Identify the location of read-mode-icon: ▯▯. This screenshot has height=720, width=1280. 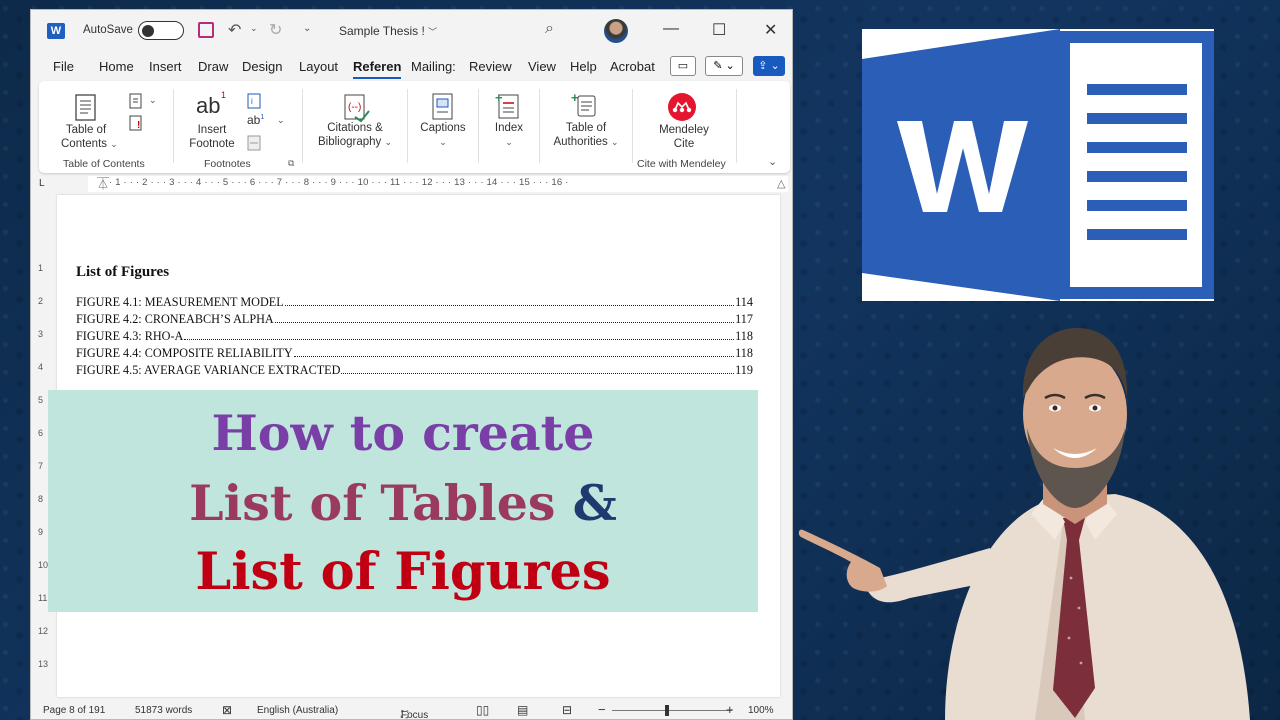
(482, 710).